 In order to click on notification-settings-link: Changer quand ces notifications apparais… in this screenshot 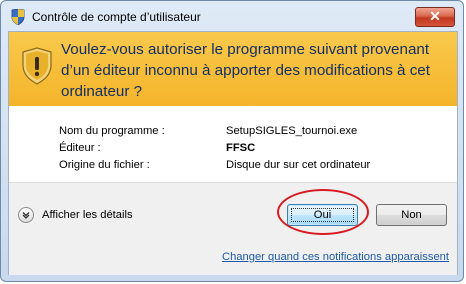, I will do `click(335, 257)`.